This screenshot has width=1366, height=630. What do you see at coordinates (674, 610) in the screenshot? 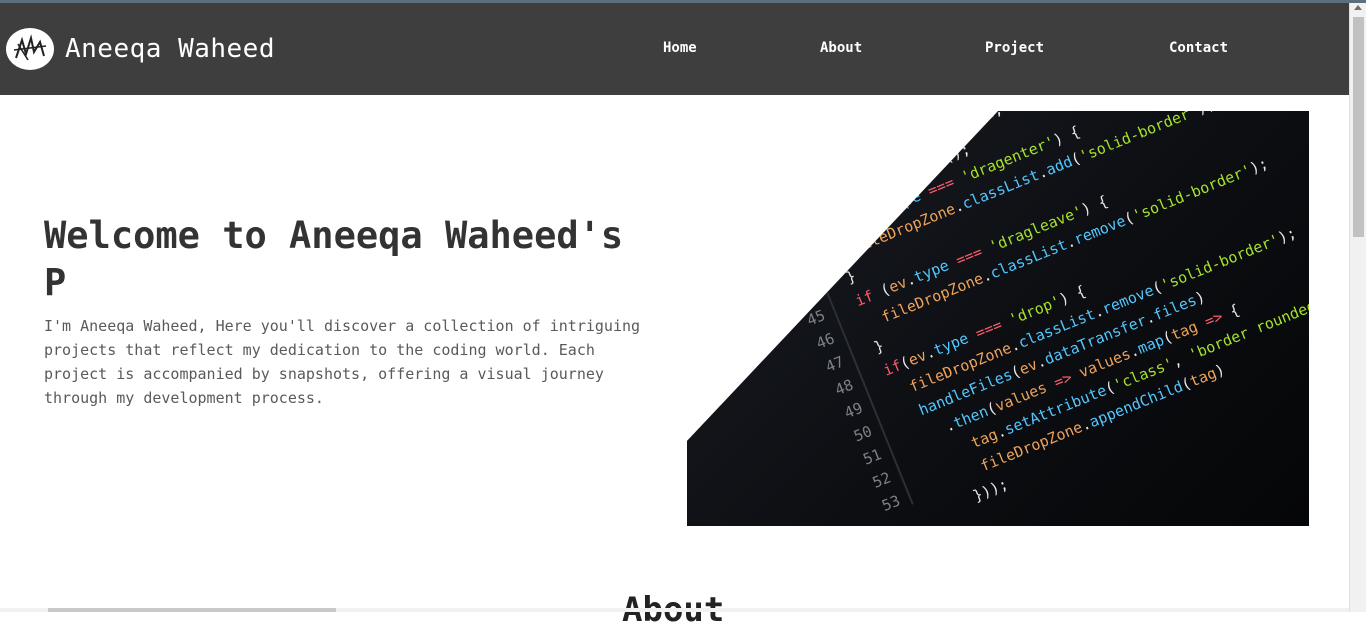
I see `horizontal-scrollbar` at bounding box center [674, 610].